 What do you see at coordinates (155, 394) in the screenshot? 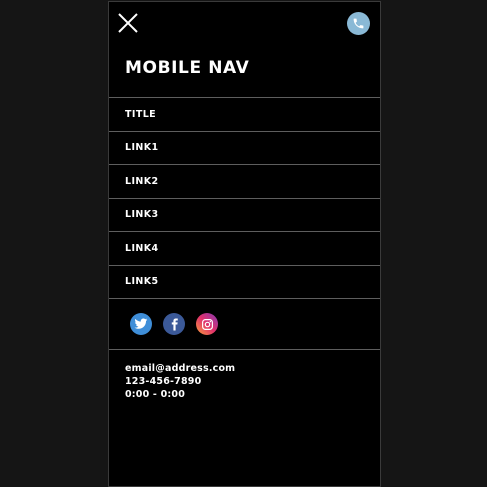
I see `contact-hours: 0:00 - 0:00` at bounding box center [155, 394].